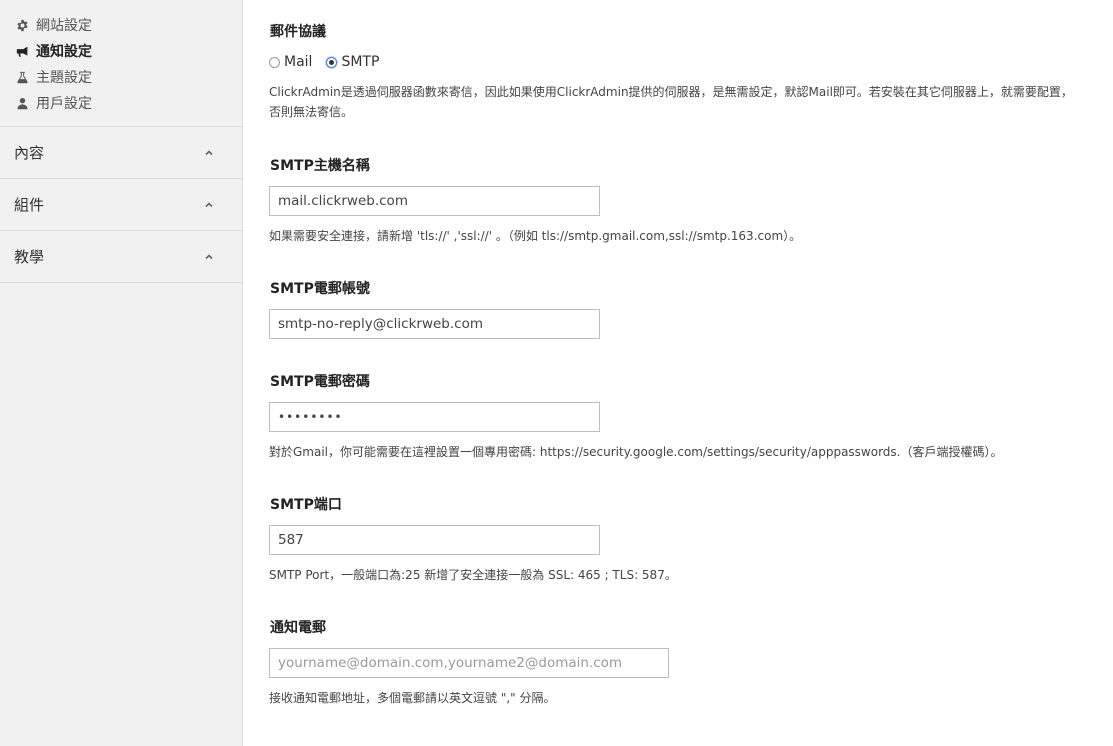  I want to click on protocol-option-mail: Mail, so click(290, 62).